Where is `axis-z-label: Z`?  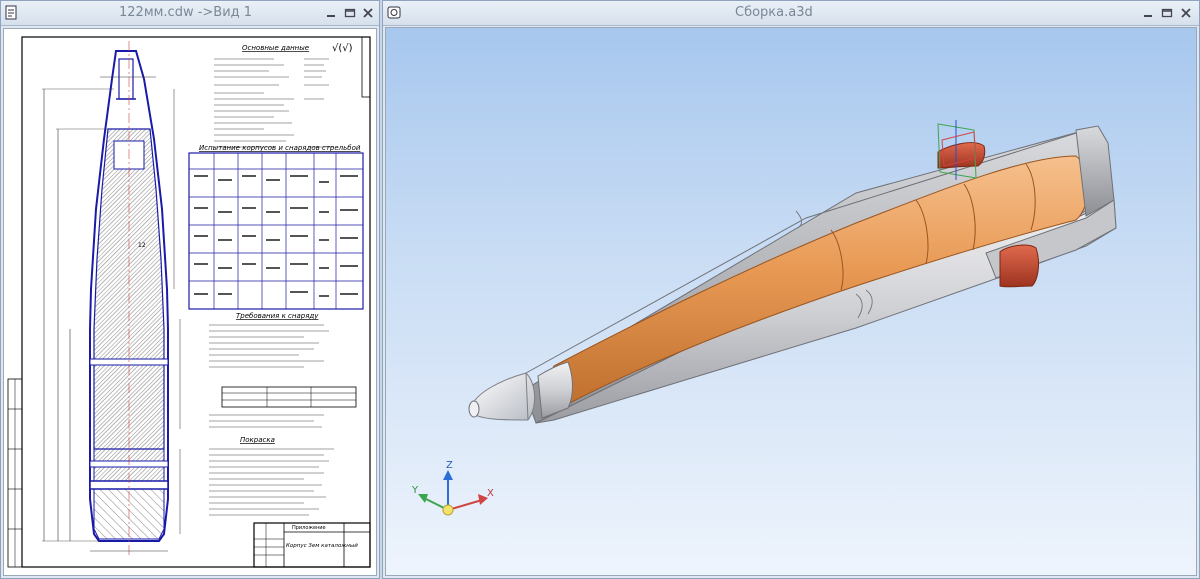
axis-z-label: Z is located at coordinates (449, 465).